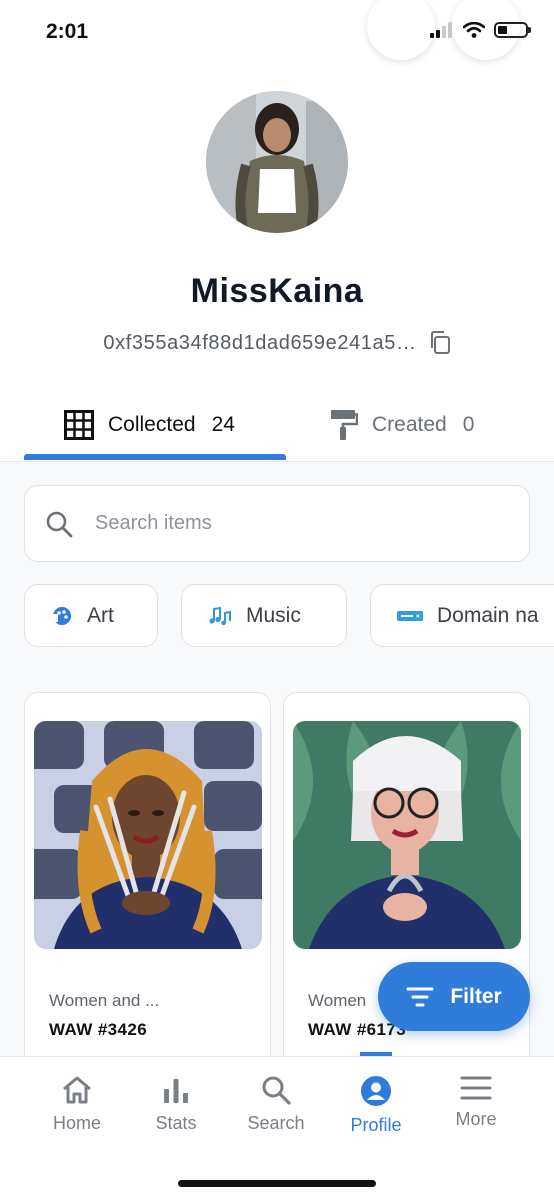 Image resolution: width=554 pixels, height=1200 pixels. Describe the element at coordinates (79, 425) in the screenshot. I see `grid-icon` at that location.